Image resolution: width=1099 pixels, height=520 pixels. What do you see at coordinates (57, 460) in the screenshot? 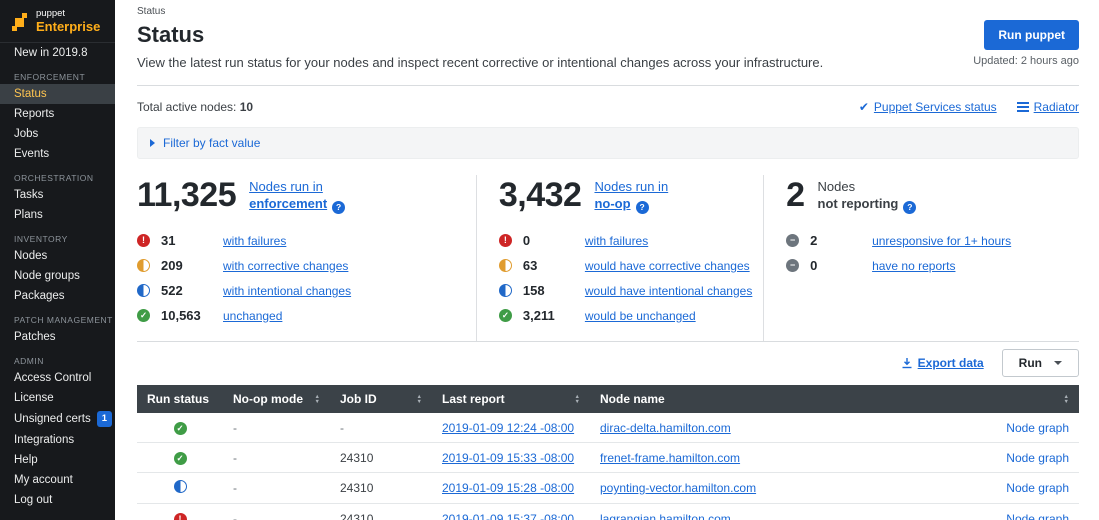
I see `sidebar-item-help: Help` at bounding box center [57, 460].